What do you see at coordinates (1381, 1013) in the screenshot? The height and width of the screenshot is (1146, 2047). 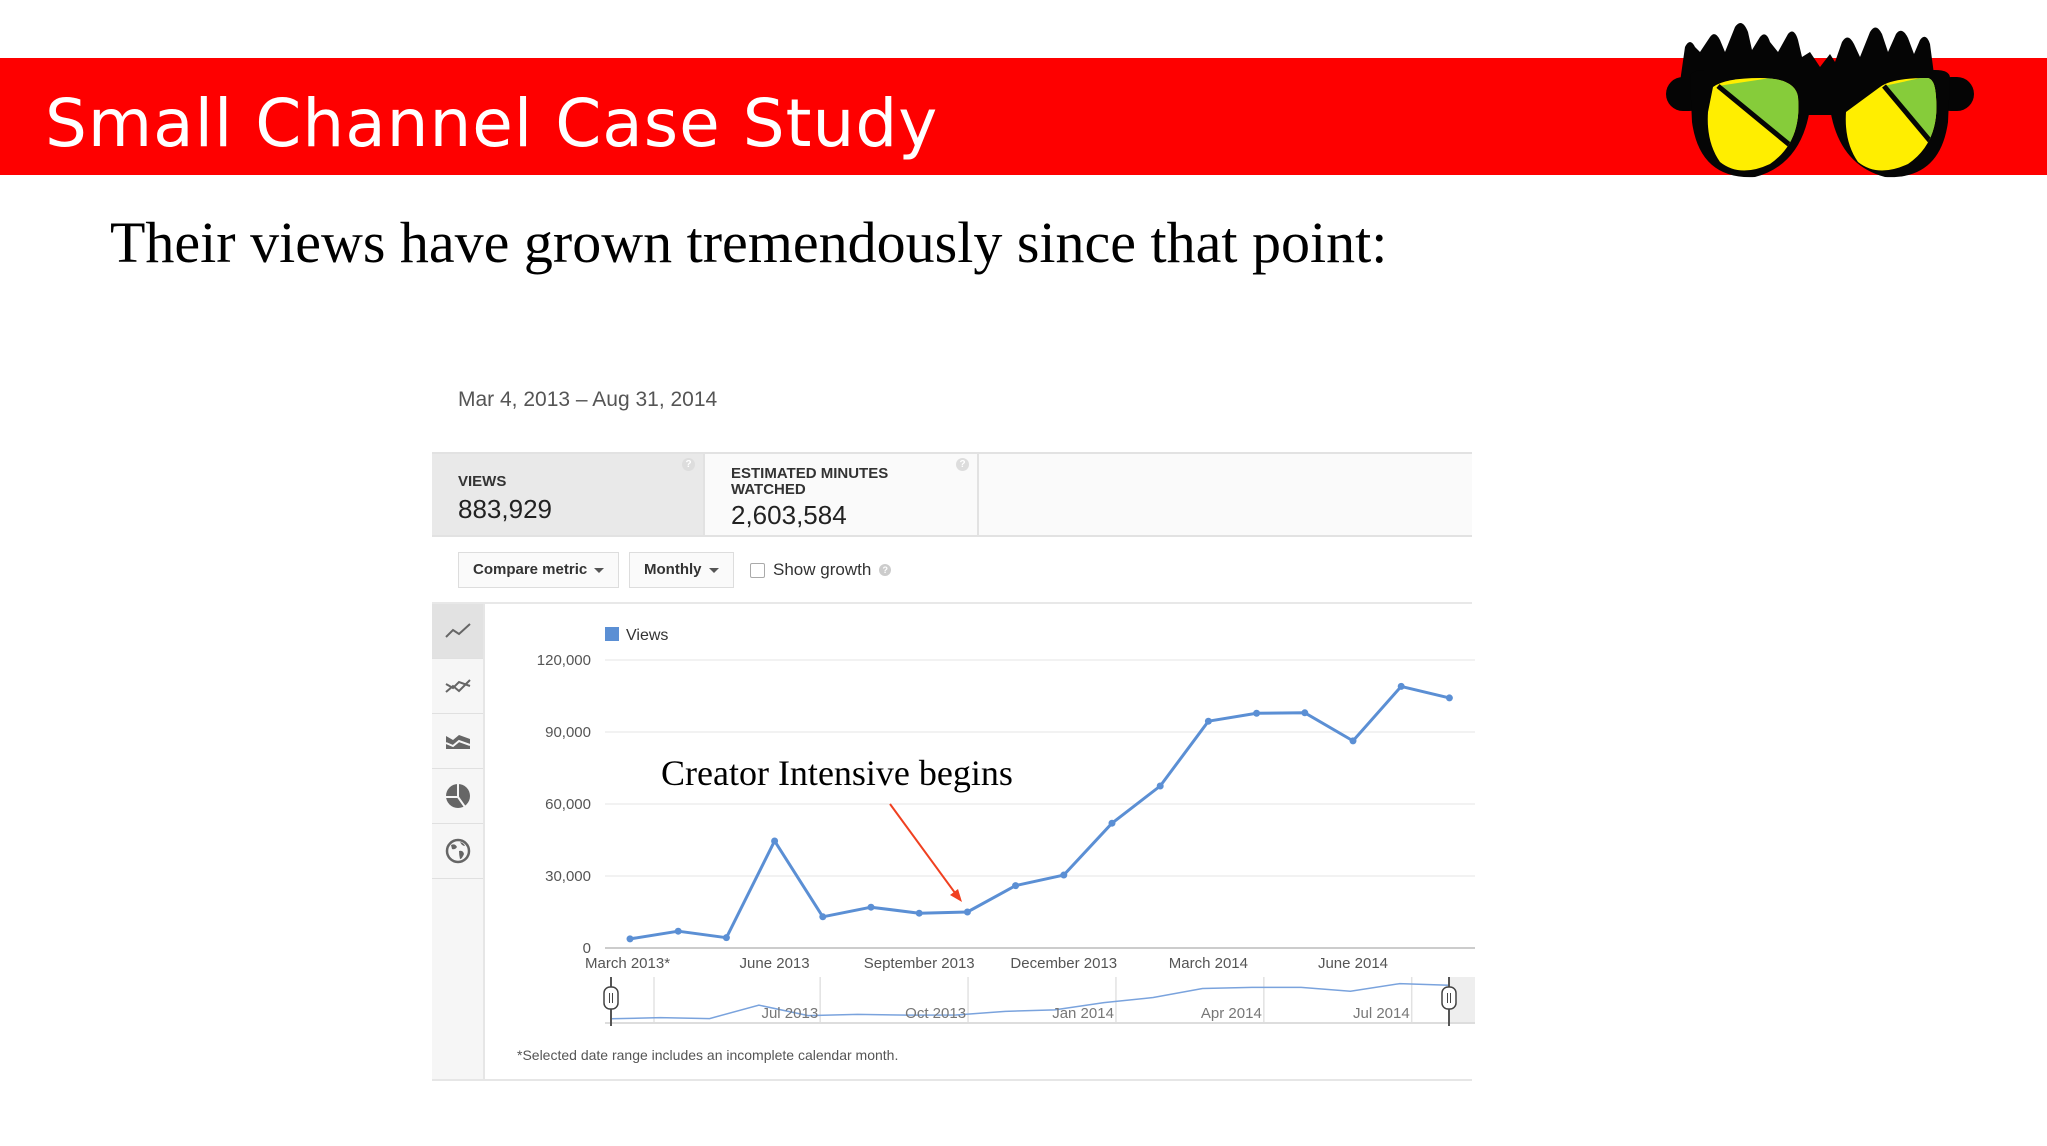 I see `navigator-label: Jul 2014` at bounding box center [1381, 1013].